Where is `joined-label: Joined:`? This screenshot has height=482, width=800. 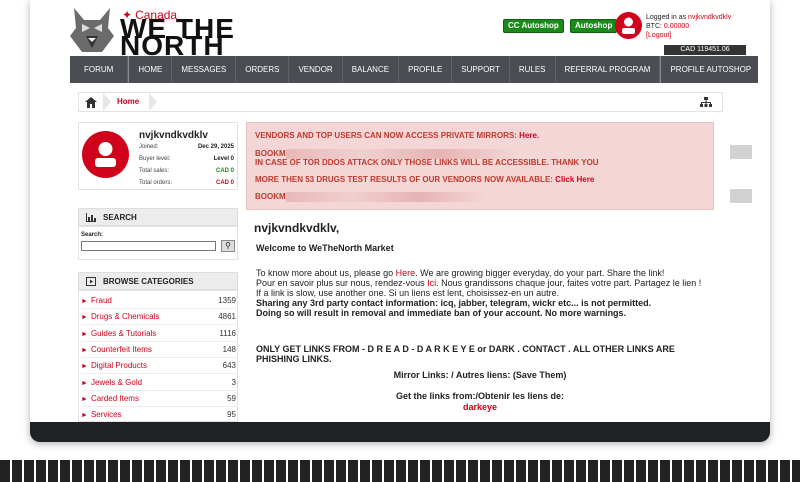
joined-label: Joined: is located at coordinates (149, 147).